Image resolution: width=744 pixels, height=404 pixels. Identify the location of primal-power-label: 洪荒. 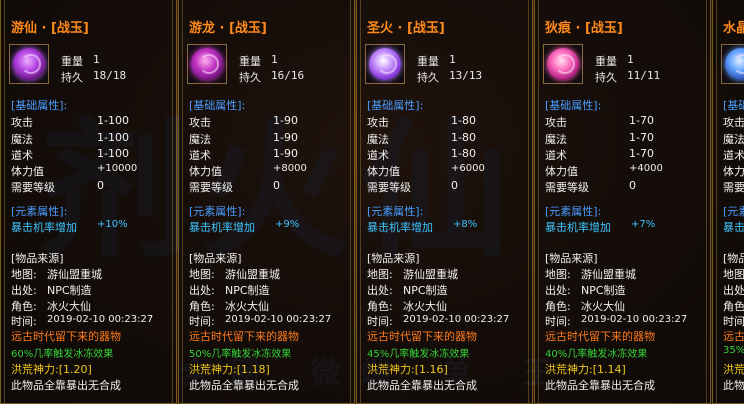
(733, 369).